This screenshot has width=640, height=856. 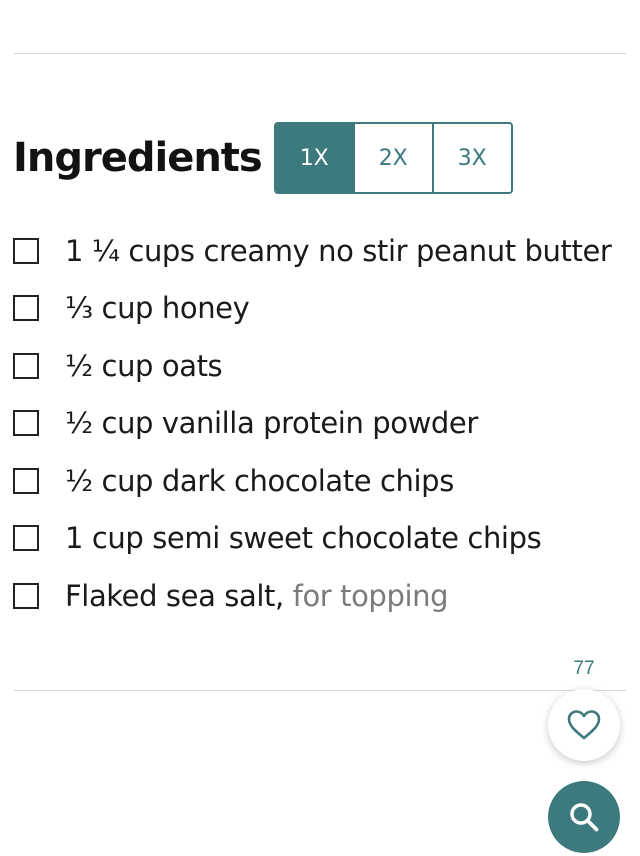 I want to click on ingredients-heading: Ingredients, so click(x=138, y=158).